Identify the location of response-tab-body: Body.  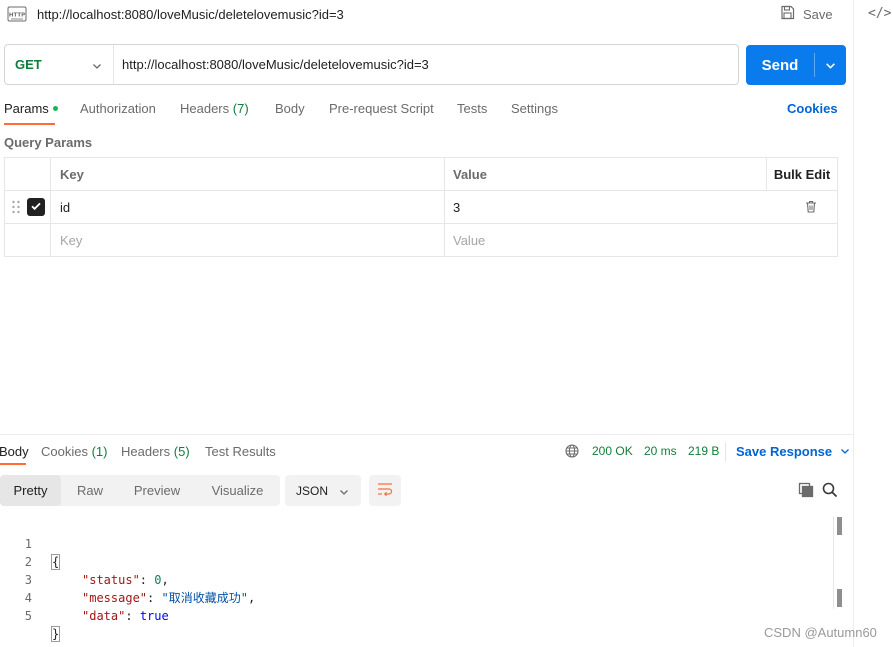
(14, 451).